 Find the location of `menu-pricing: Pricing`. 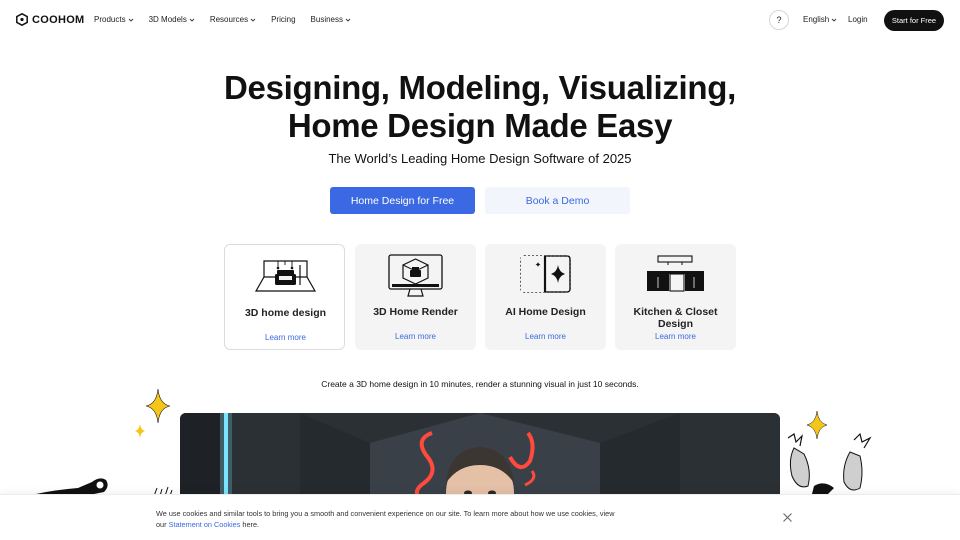

menu-pricing: Pricing is located at coordinates (283, 19).